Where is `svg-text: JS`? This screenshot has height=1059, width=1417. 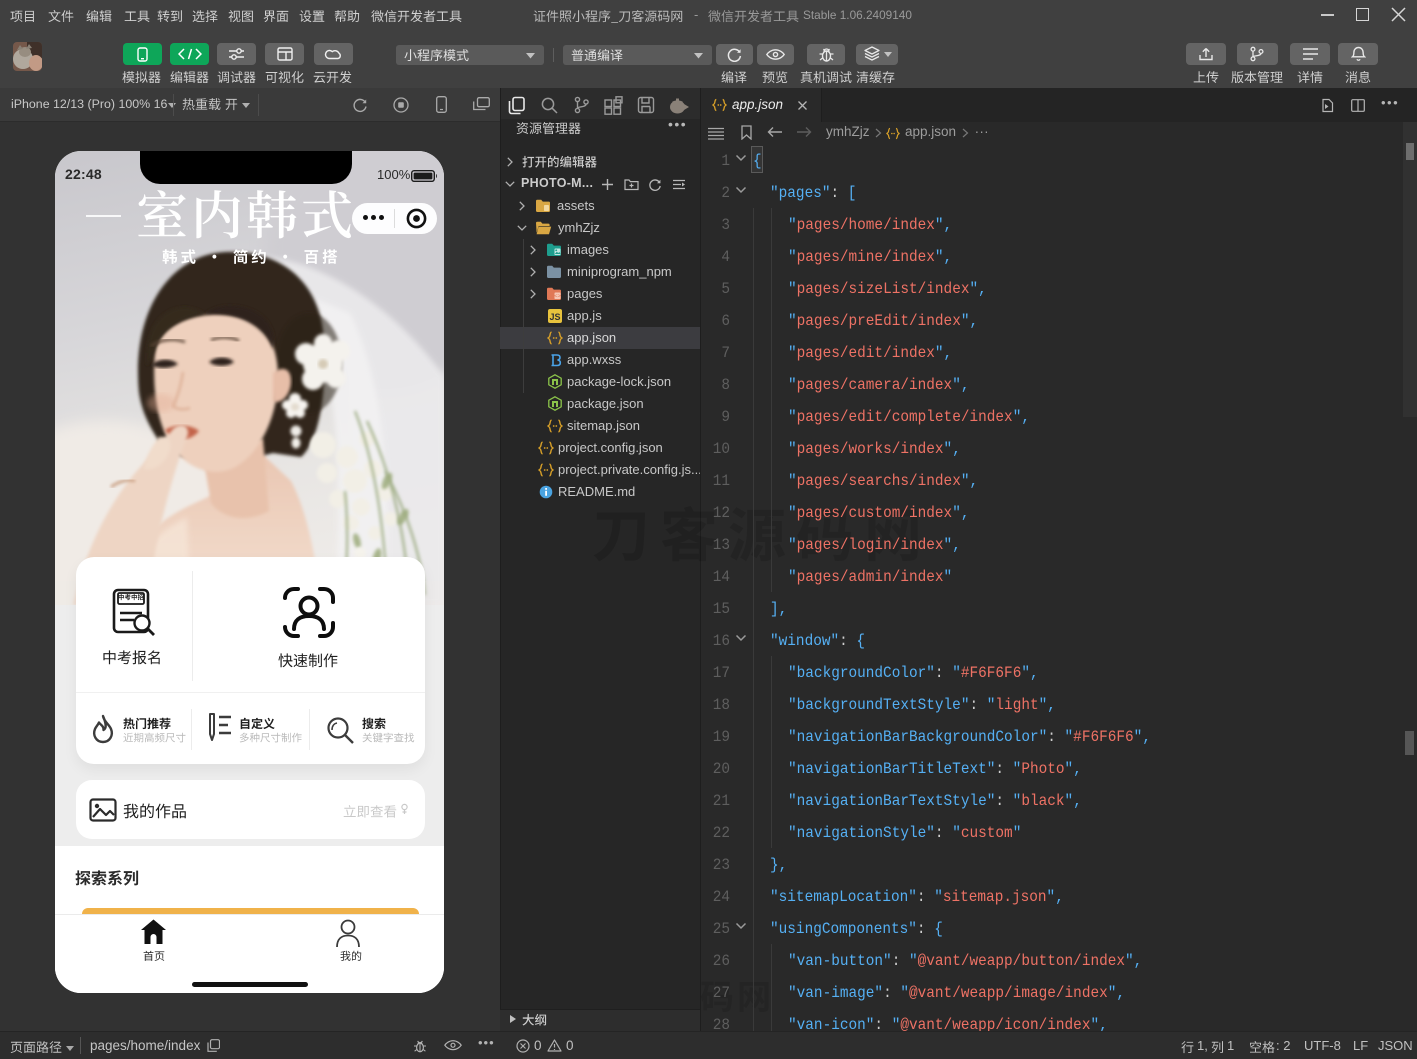 svg-text: JS is located at coordinates (554, 317).